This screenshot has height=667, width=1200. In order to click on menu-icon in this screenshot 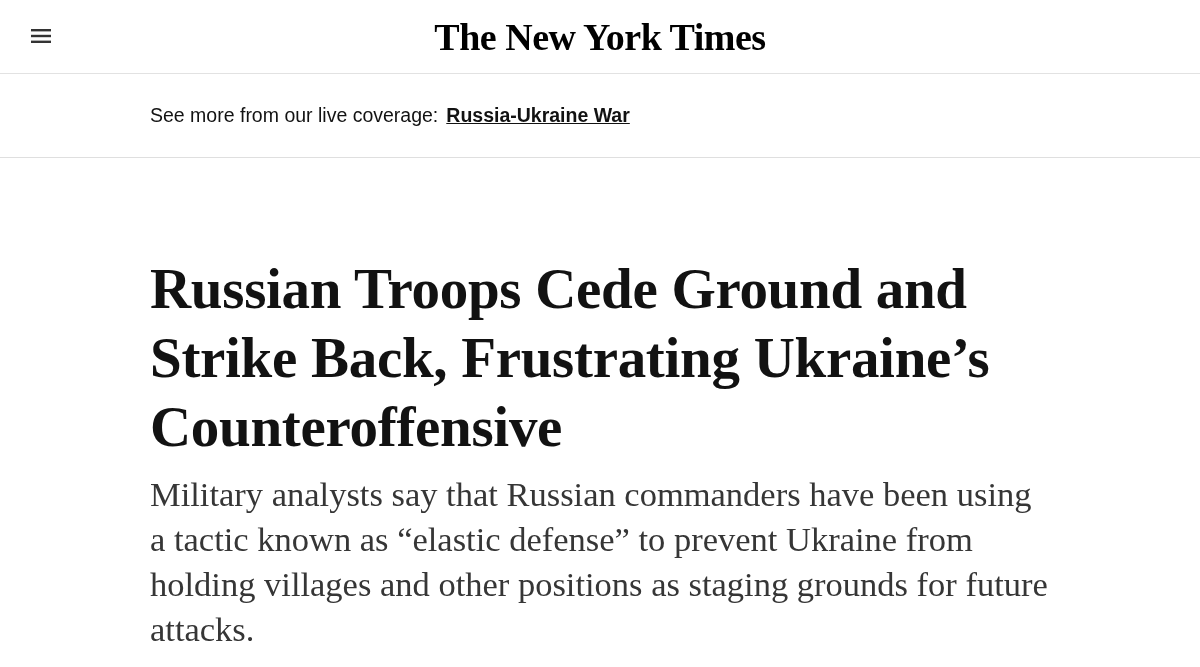, I will do `click(41, 36)`.